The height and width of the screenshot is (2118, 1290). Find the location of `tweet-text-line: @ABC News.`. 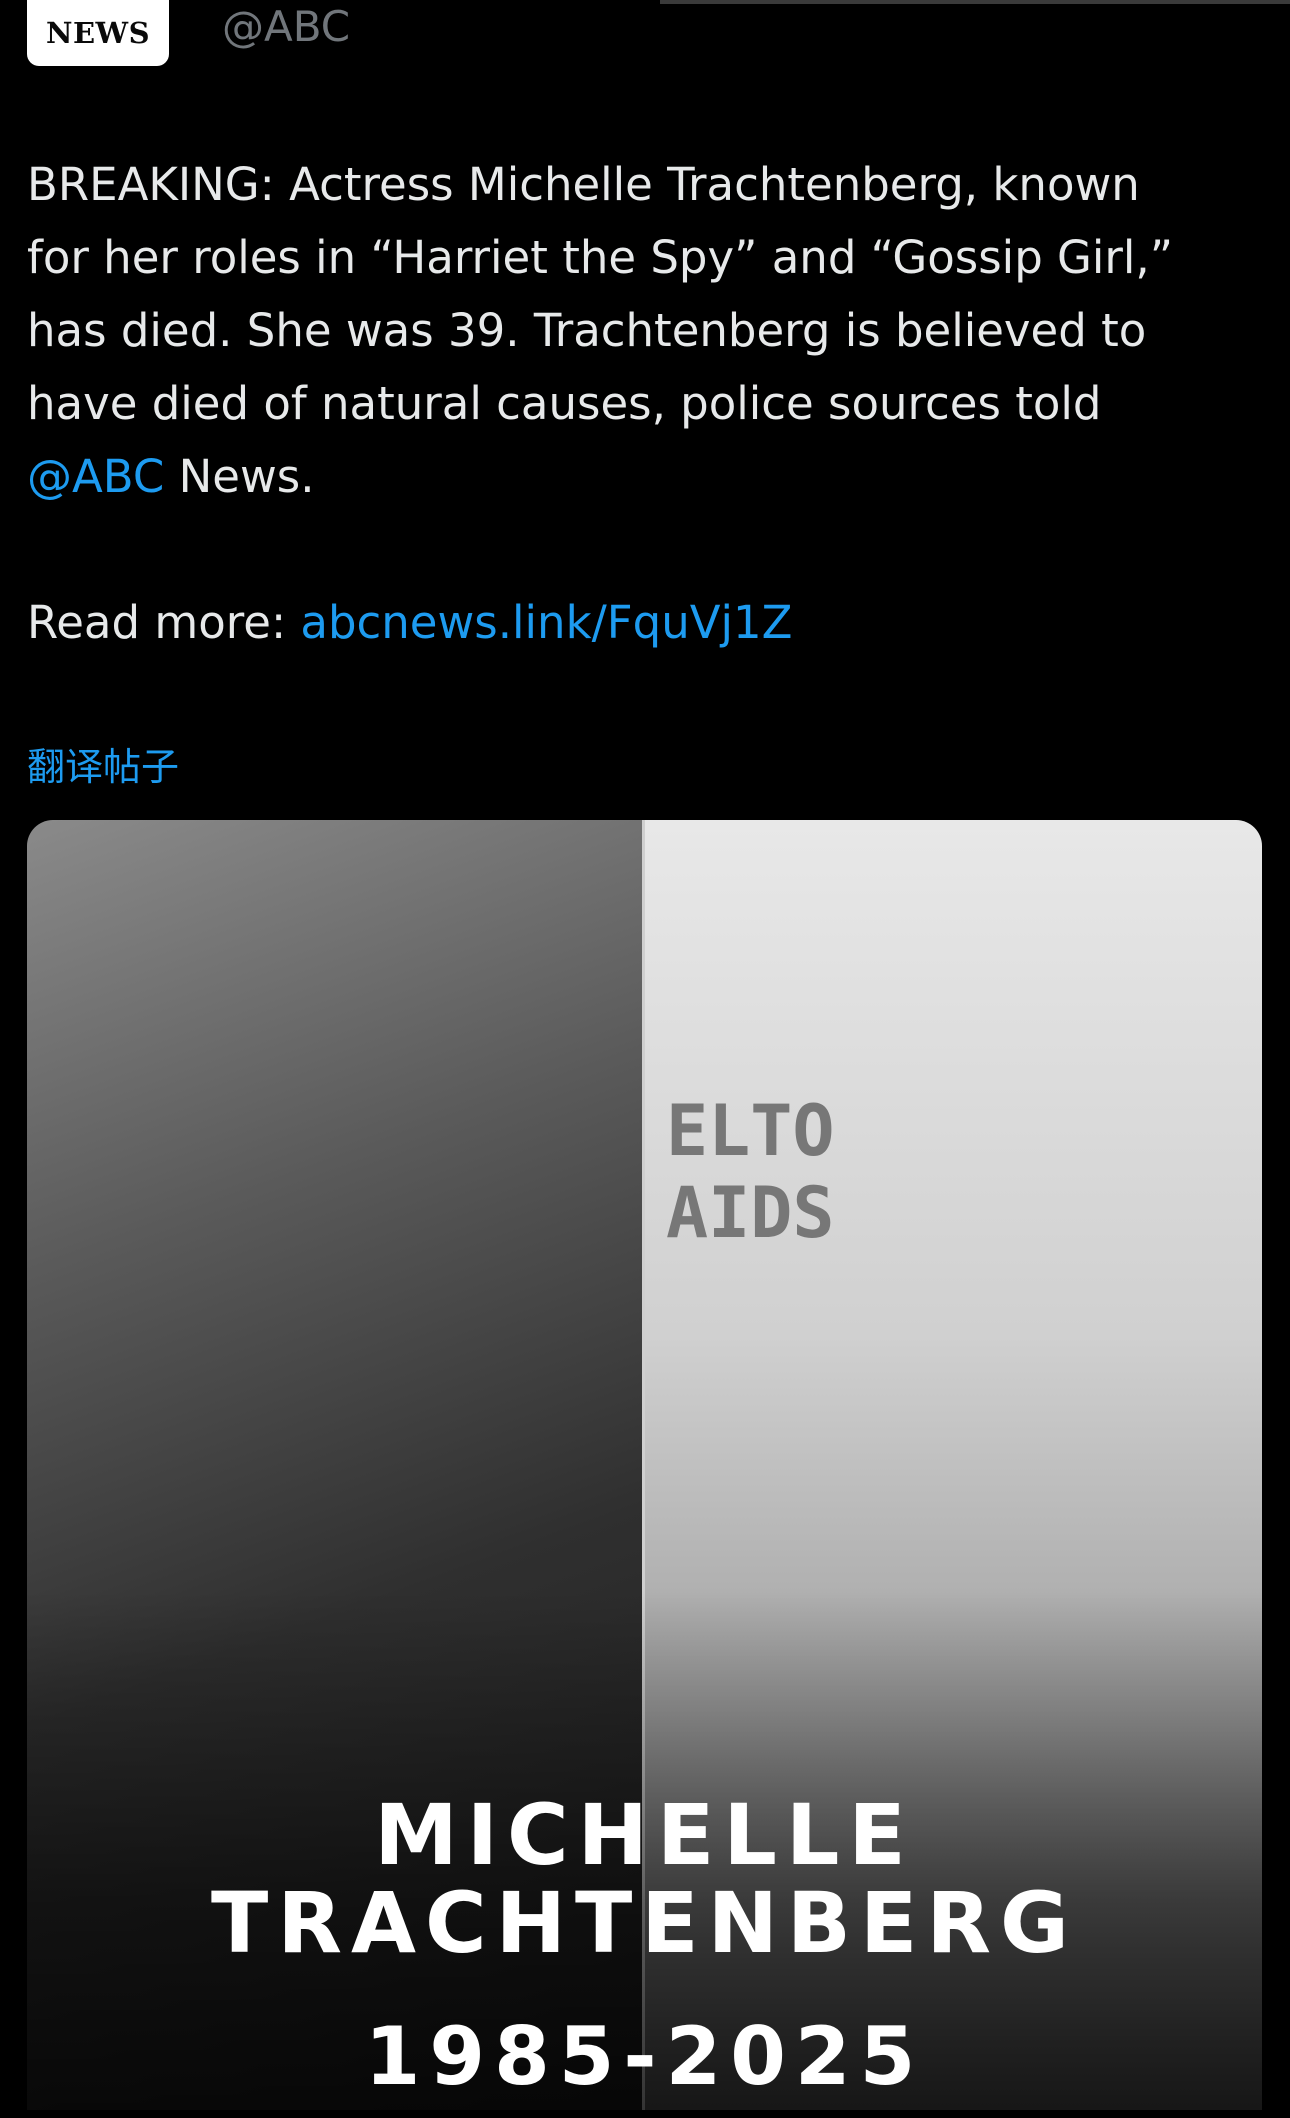

tweet-text-line: @ABC News. is located at coordinates (647, 476).